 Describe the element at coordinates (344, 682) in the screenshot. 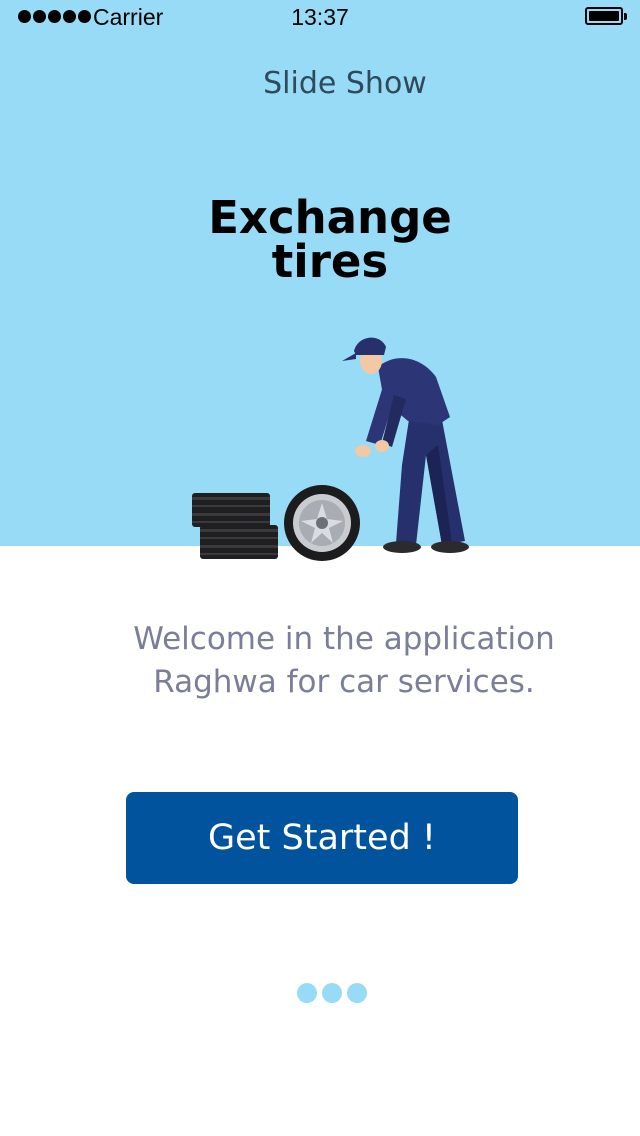

I see `welcome-line-2: Raghwa for car services.` at that location.